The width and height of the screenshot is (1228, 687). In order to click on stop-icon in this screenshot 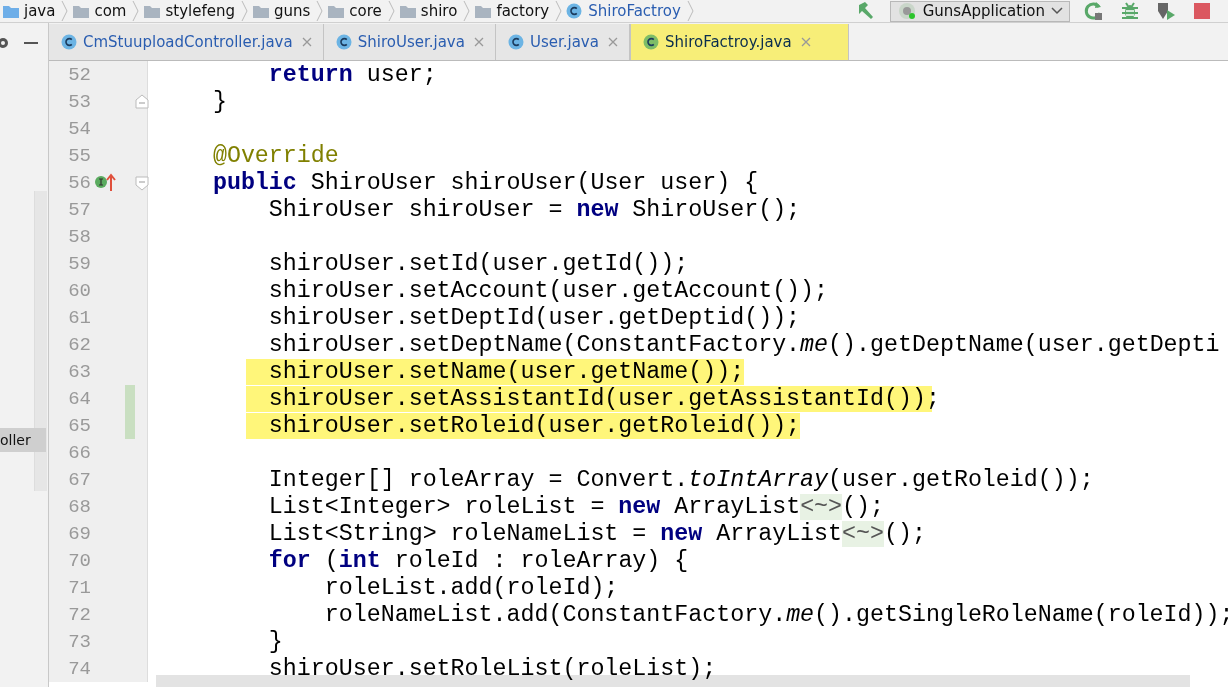, I will do `click(1202, 11)`.